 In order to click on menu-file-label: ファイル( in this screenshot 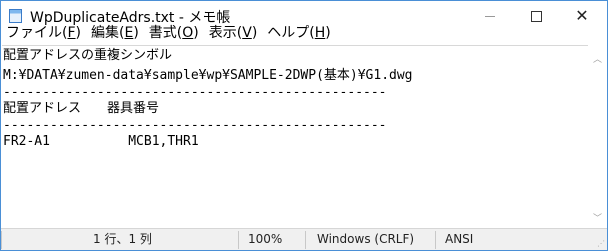, I will do `click(37, 33)`.